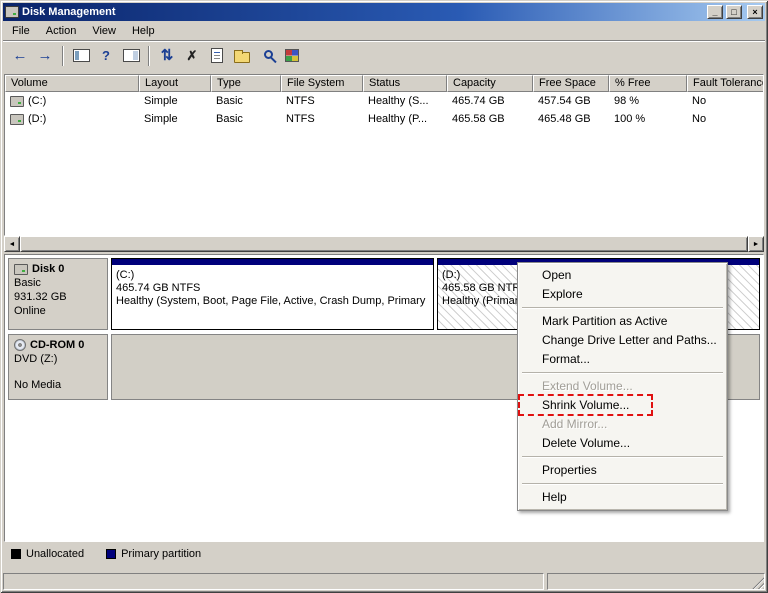 The image size is (768, 593). I want to click on magnifier-icon, so click(268, 54).